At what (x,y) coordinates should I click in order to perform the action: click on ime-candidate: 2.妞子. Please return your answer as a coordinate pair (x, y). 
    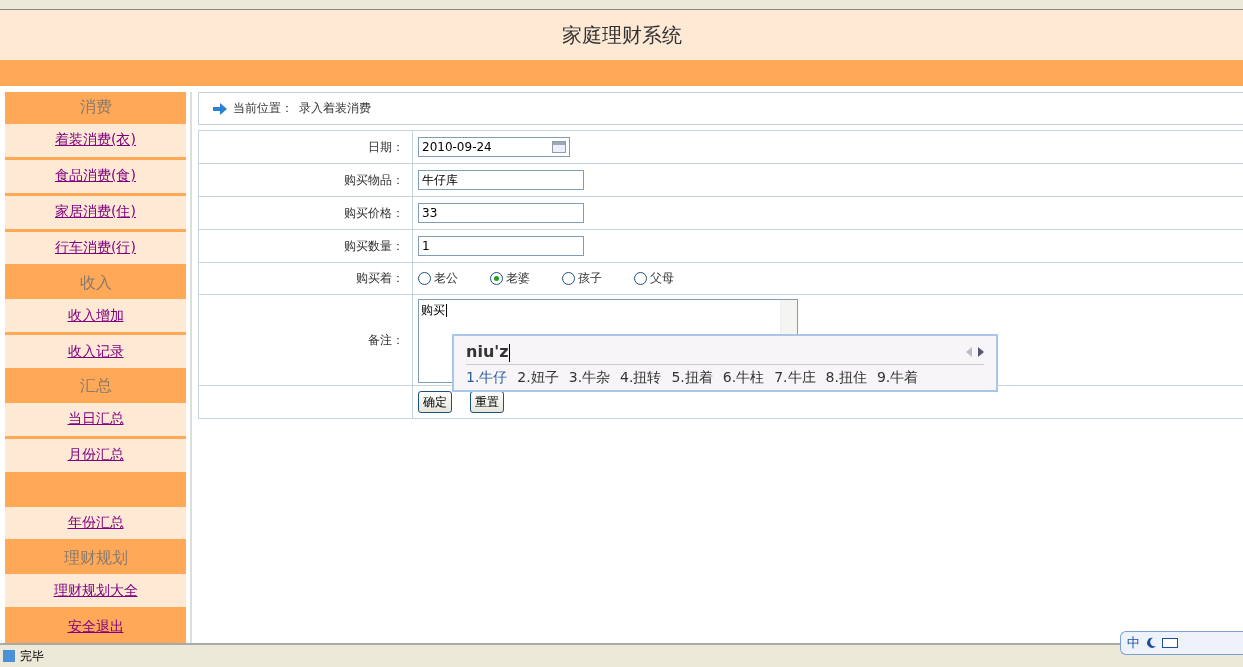
    Looking at the image, I should click on (538, 378).